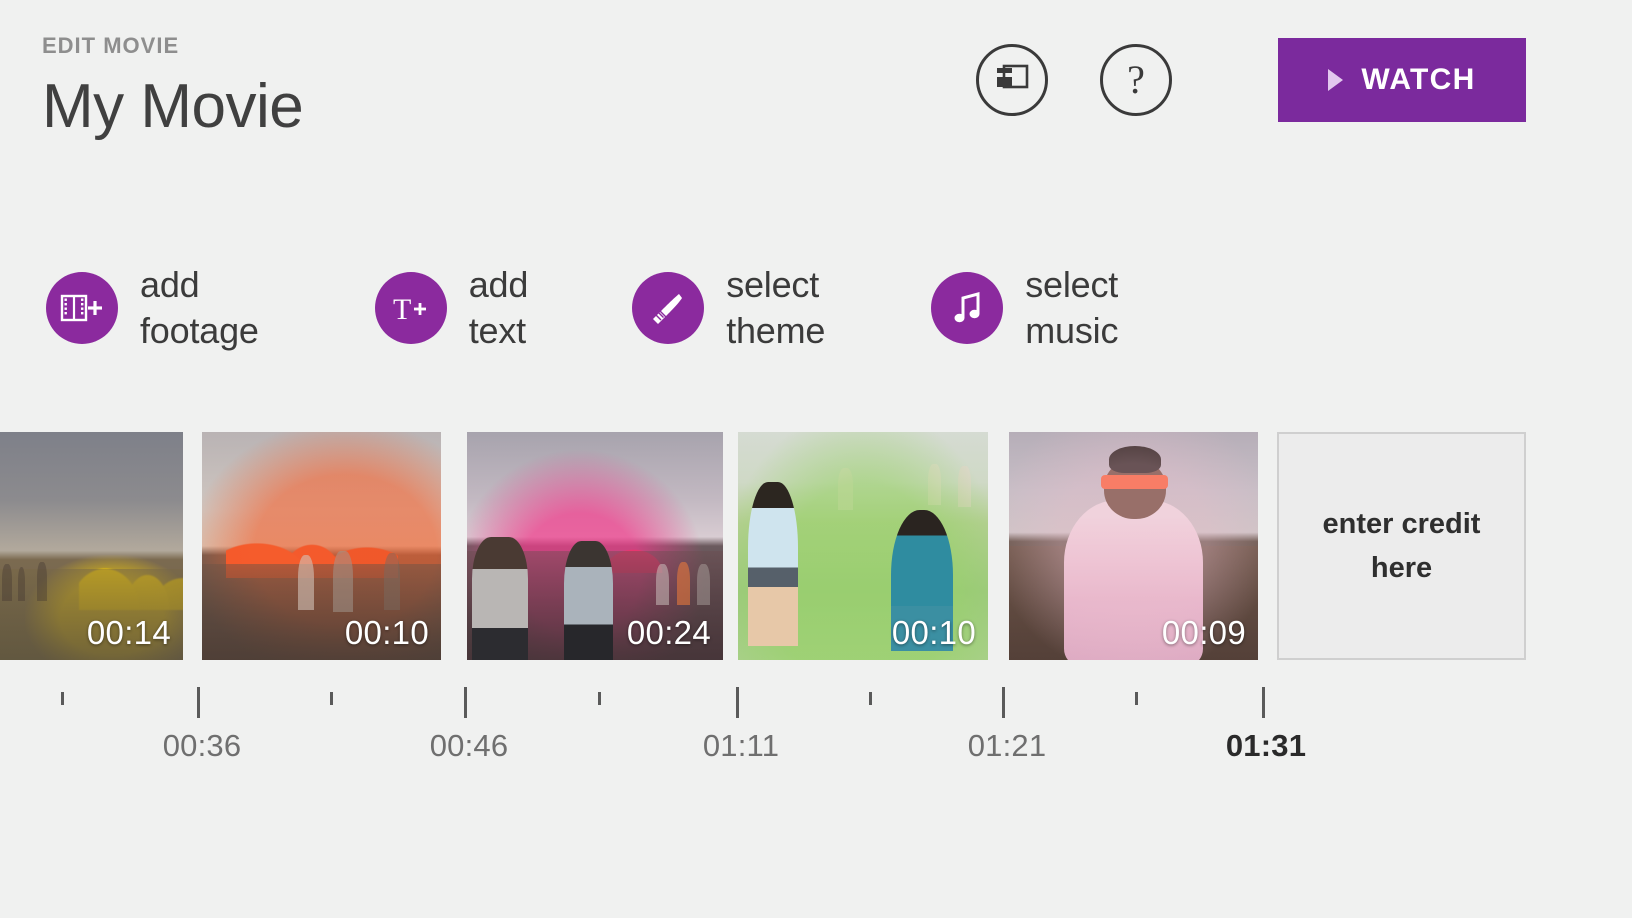  Describe the element at coordinates (1336, 80) in the screenshot. I see `play-triangle-icon` at that location.